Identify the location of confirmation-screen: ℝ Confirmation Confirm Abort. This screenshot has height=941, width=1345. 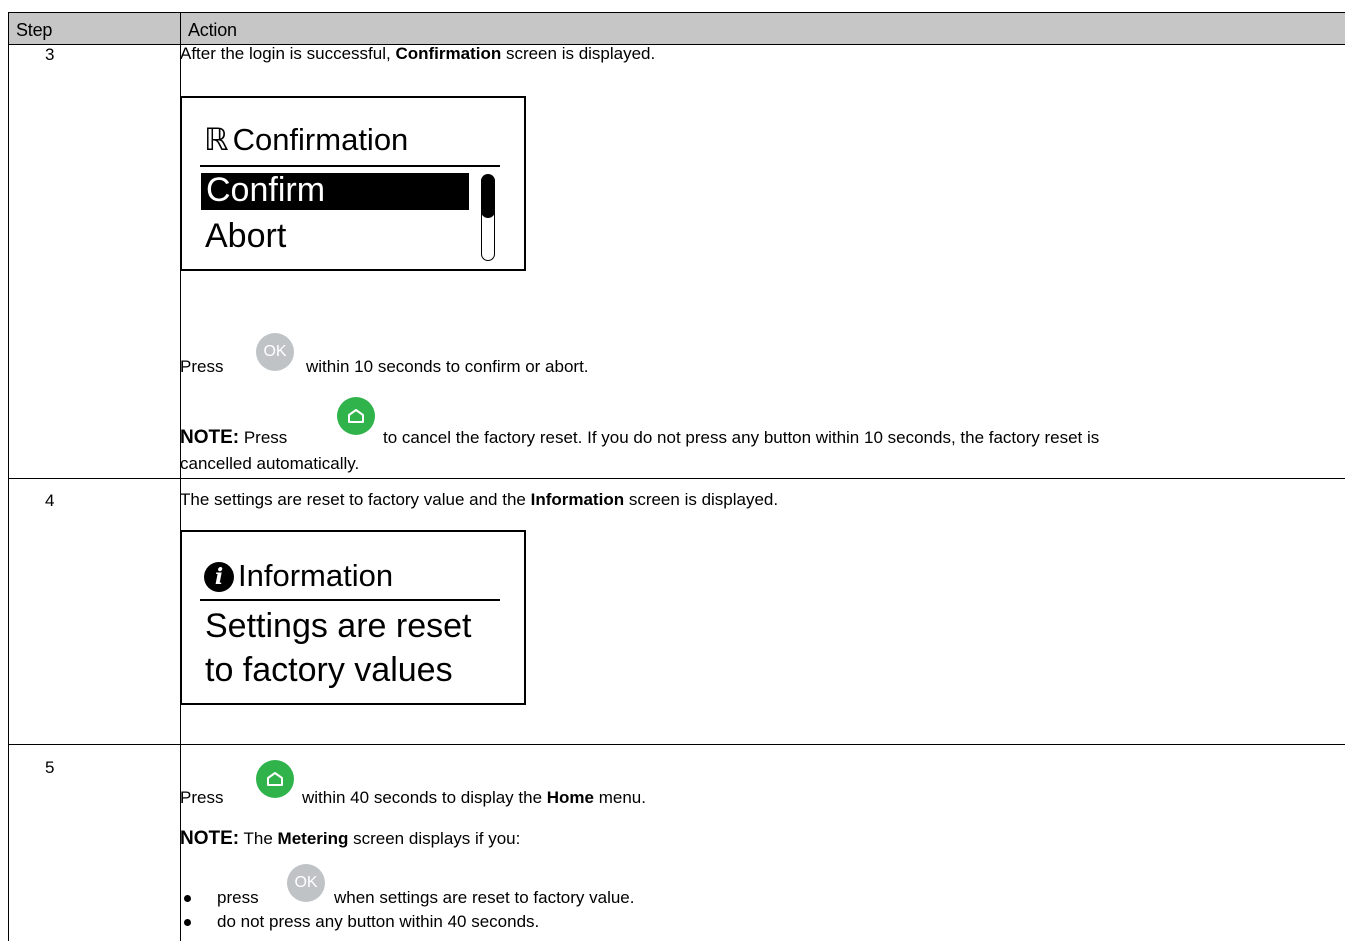
(353, 183).